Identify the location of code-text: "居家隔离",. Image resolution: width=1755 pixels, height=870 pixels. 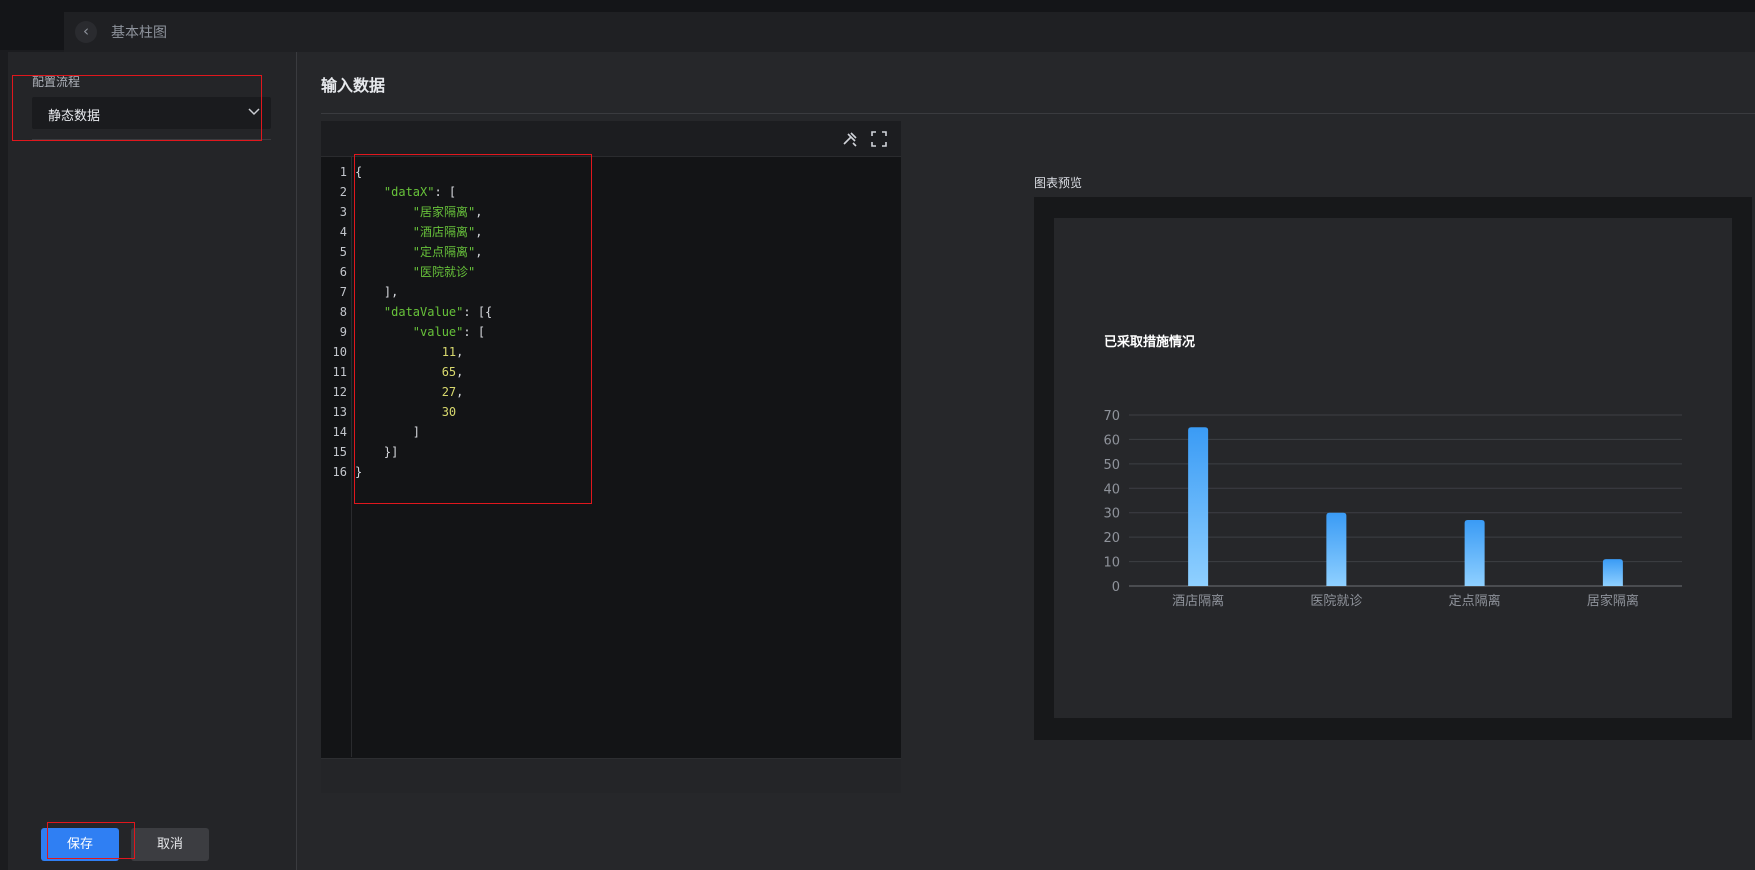
(419, 212).